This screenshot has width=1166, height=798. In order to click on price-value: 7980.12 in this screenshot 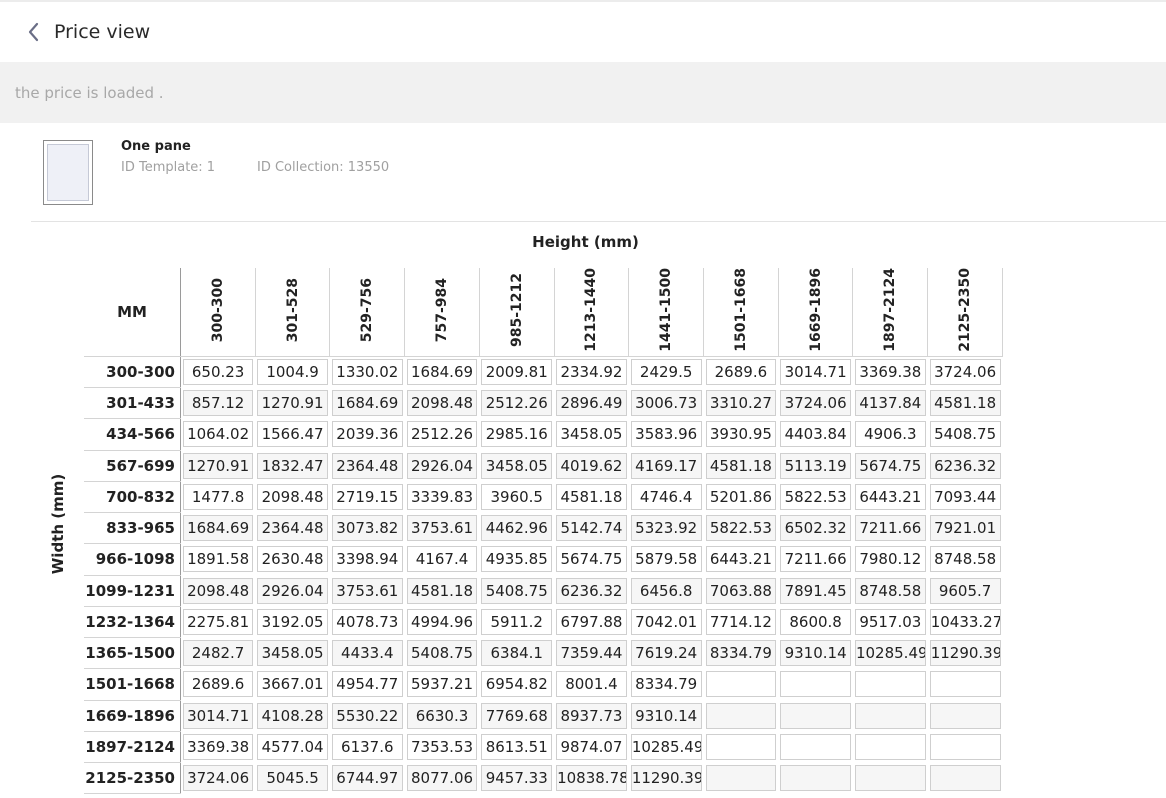, I will do `click(890, 559)`.